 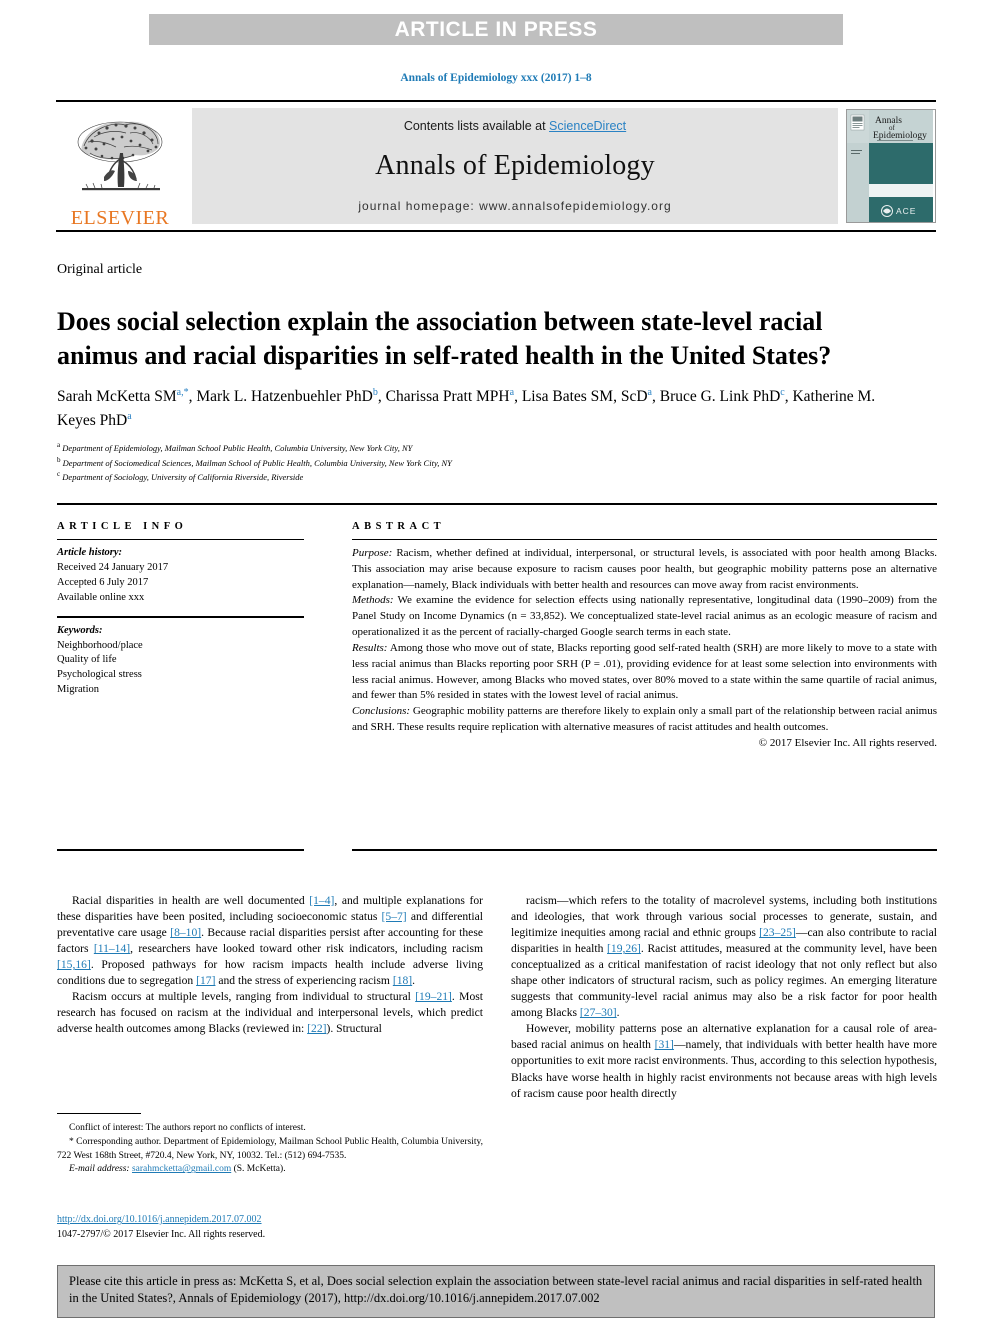 I want to click on author-affiliation-mark: a,*, so click(x=182, y=392).